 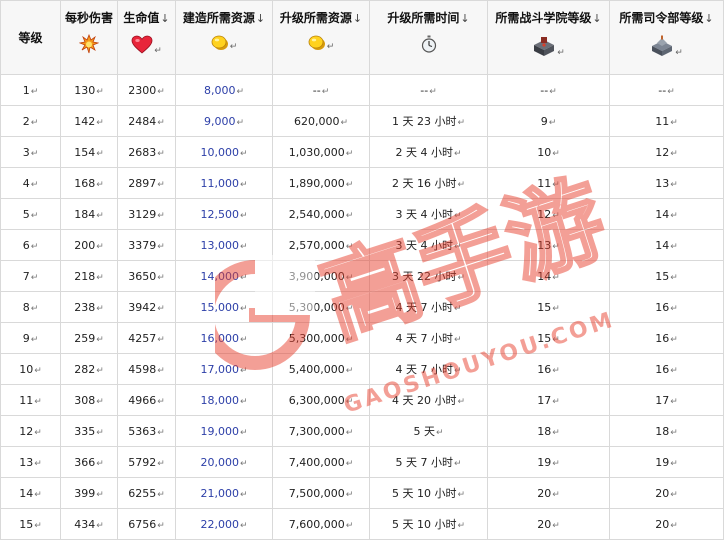 I want to click on cell-dps-value: 399, so click(x=85, y=493).